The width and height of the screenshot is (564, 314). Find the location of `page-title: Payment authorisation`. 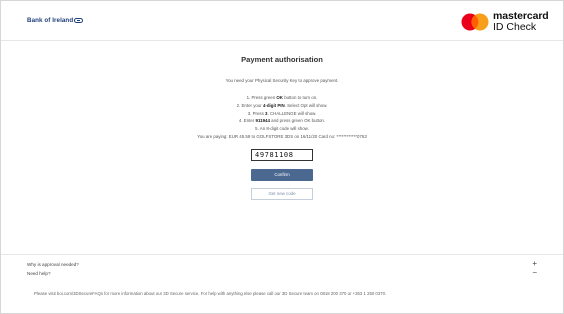

page-title: Payment authorisation is located at coordinates (282, 59).